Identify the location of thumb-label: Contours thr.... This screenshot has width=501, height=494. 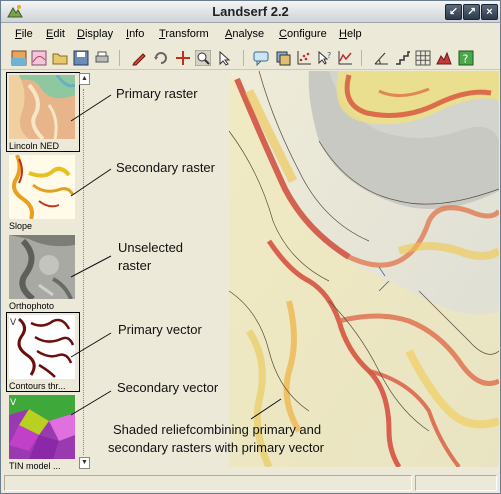
(37, 386).